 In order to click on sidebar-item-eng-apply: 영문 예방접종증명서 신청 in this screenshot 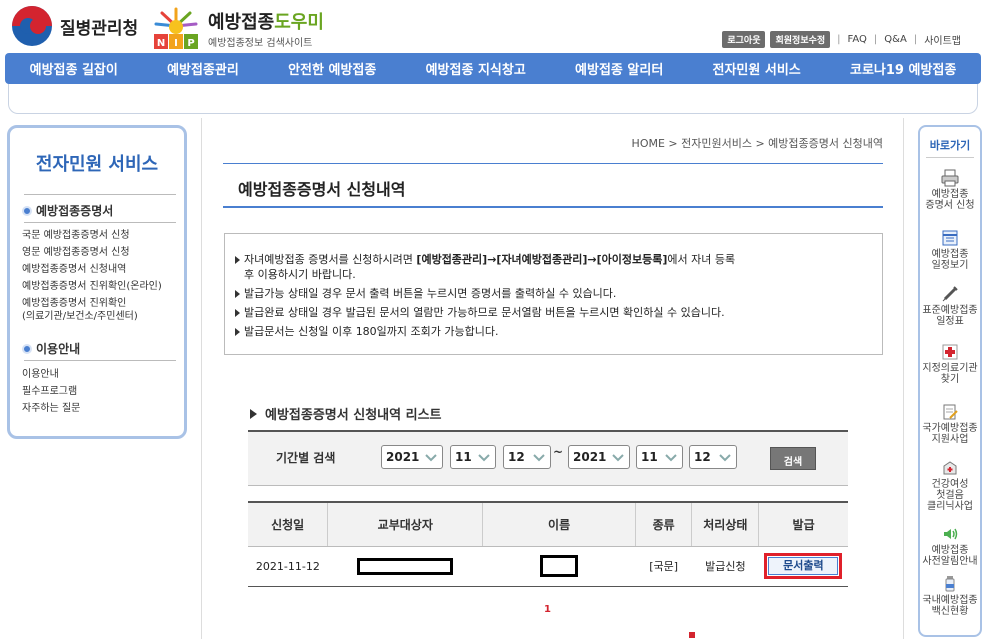, I will do `click(92, 252)`.